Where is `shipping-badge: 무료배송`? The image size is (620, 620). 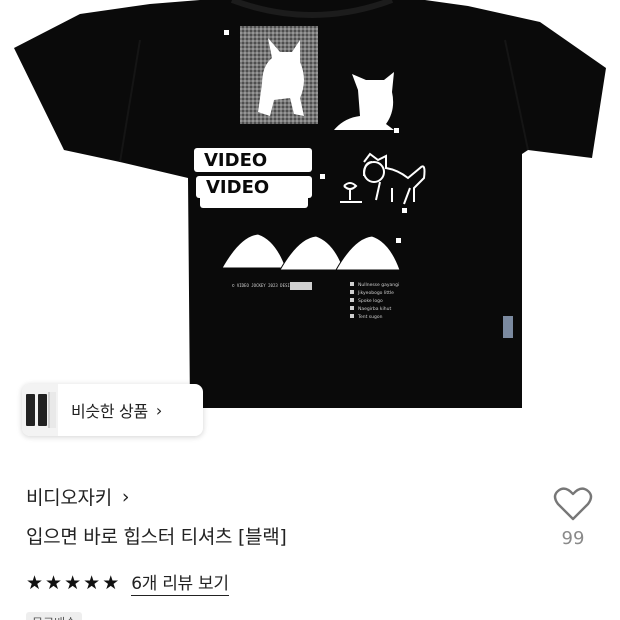
shipping-badge: 무료배송 is located at coordinates (54, 616).